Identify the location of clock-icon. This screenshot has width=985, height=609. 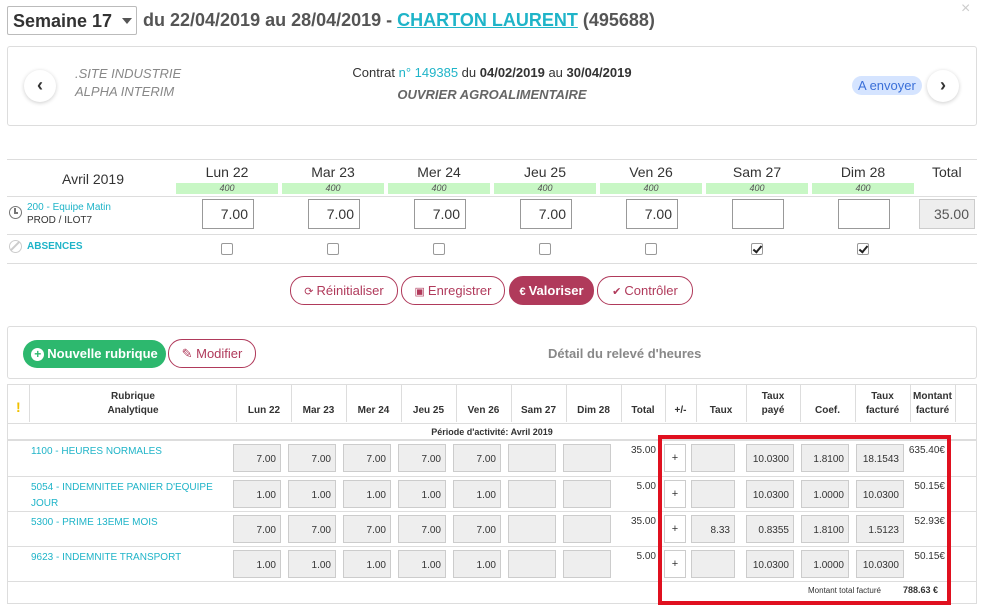
(15, 212).